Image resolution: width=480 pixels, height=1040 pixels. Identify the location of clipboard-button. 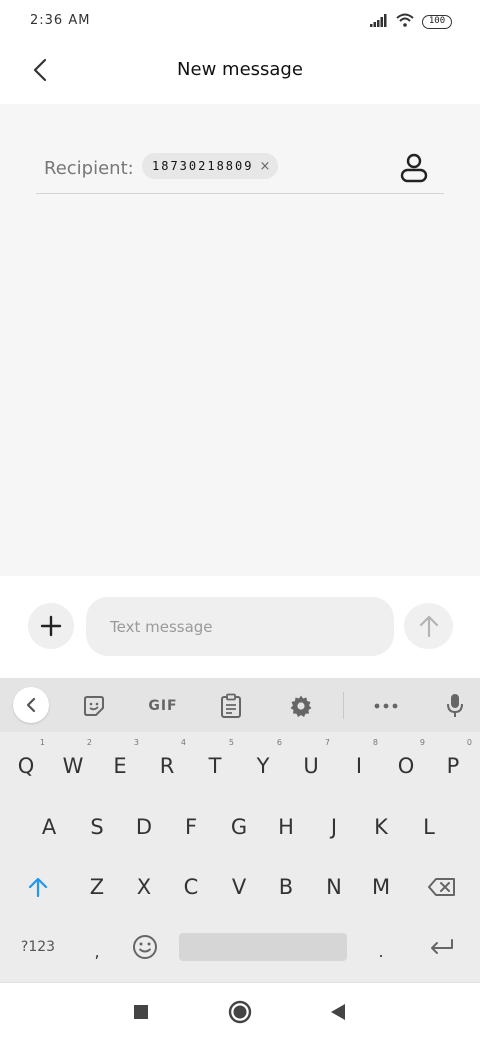
(231, 706).